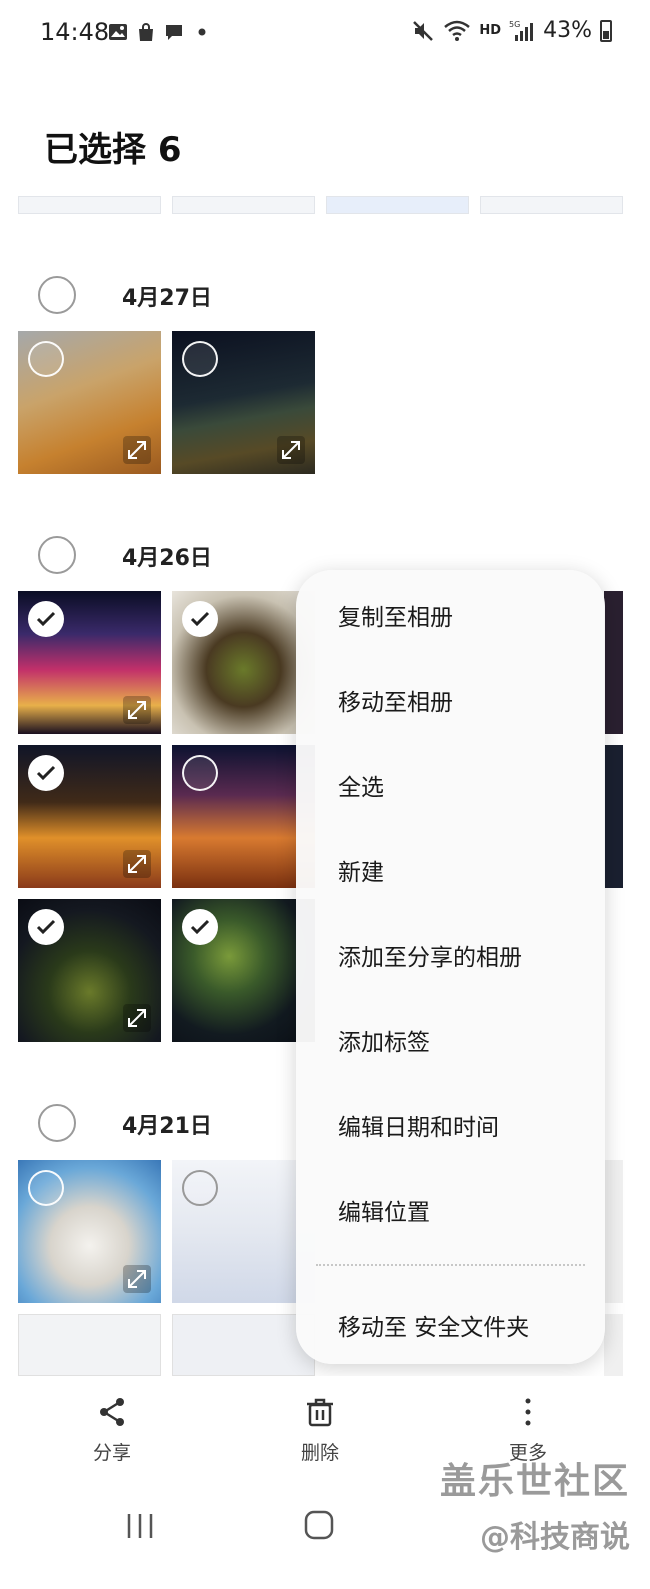 The width and height of the screenshot is (650, 1589). Describe the element at coordinates (243, 970) in the screenshot. I see `photo-thumbnail-trees` at that location.